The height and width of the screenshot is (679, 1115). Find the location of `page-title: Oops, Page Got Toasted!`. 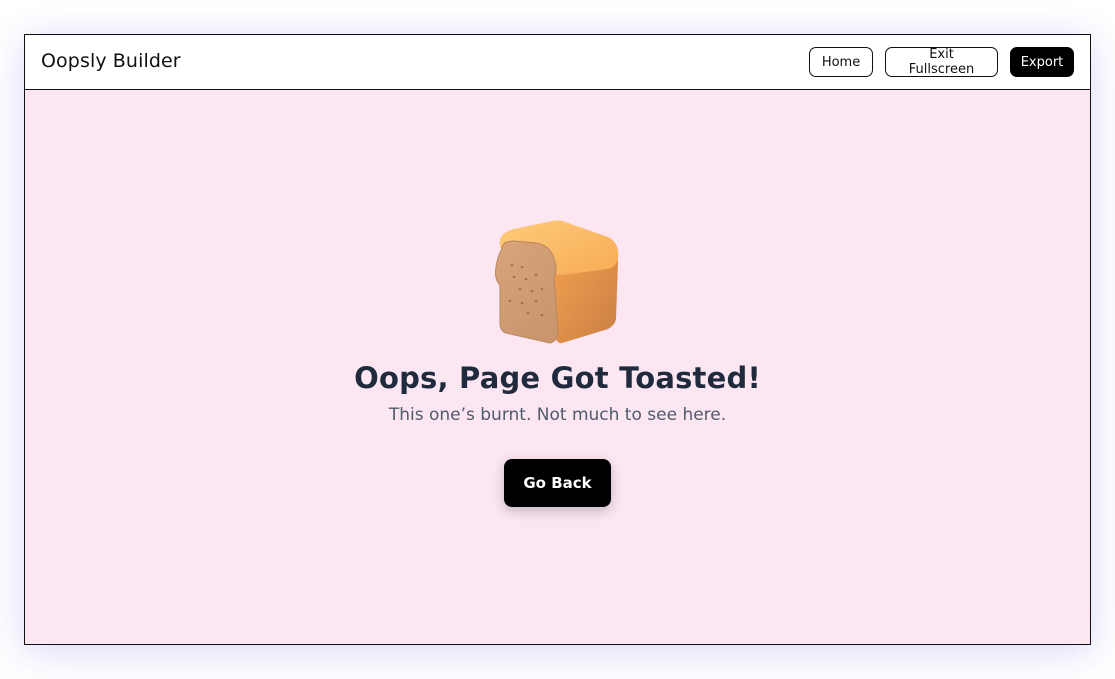

page-title: Oops, Page Got Toasted! is located at coordinates (557, 378).